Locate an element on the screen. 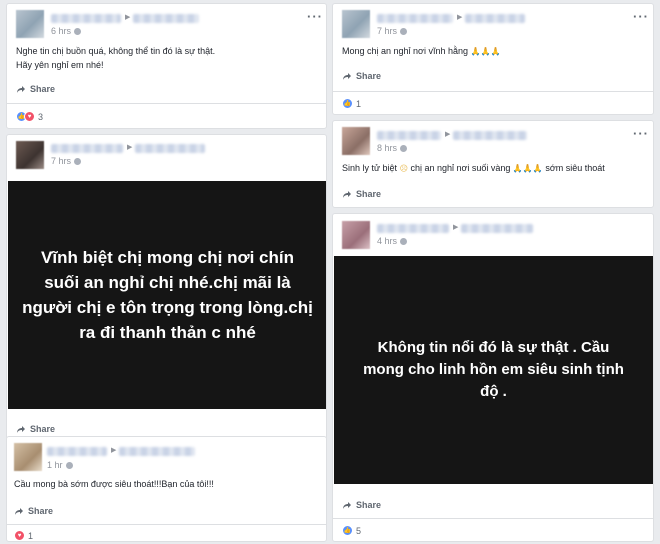  reaction-summary: 👍 ♥ 3 is located at coordinates (29, 116).